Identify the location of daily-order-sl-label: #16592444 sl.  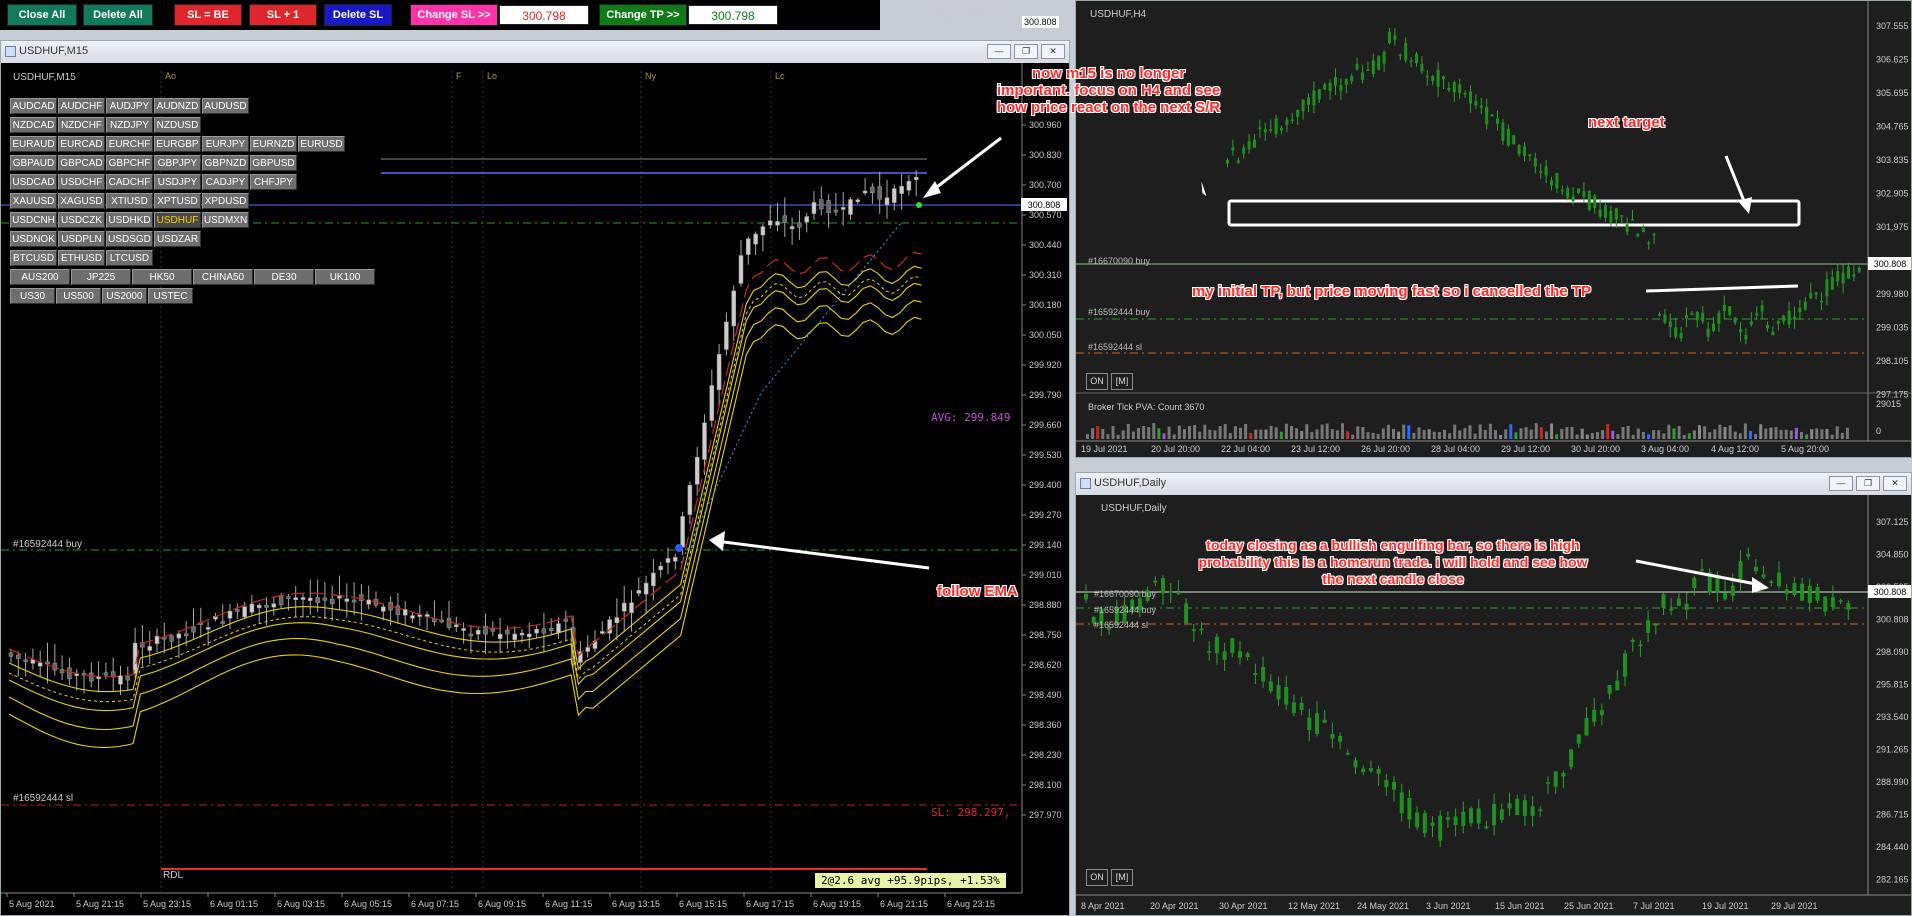
(1121, 625).